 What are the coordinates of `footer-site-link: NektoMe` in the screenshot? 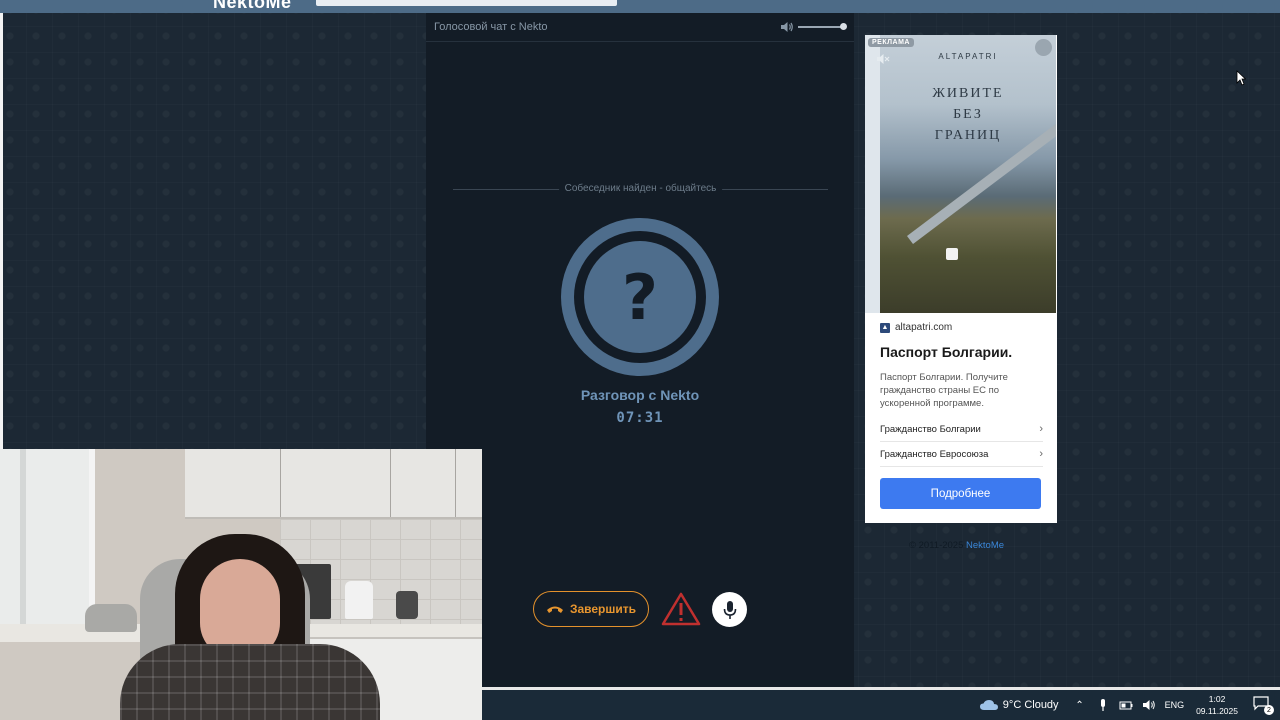 It's located at (985, 545).